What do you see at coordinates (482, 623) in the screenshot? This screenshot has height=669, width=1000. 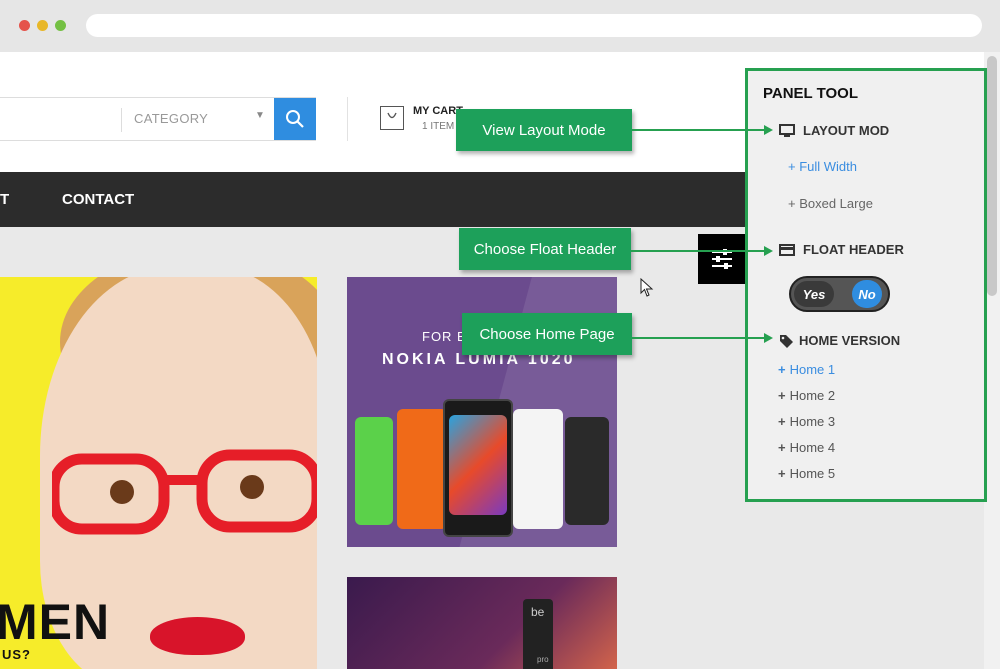 I see `beats-banner: be pro` at bounding box center [482, 623].